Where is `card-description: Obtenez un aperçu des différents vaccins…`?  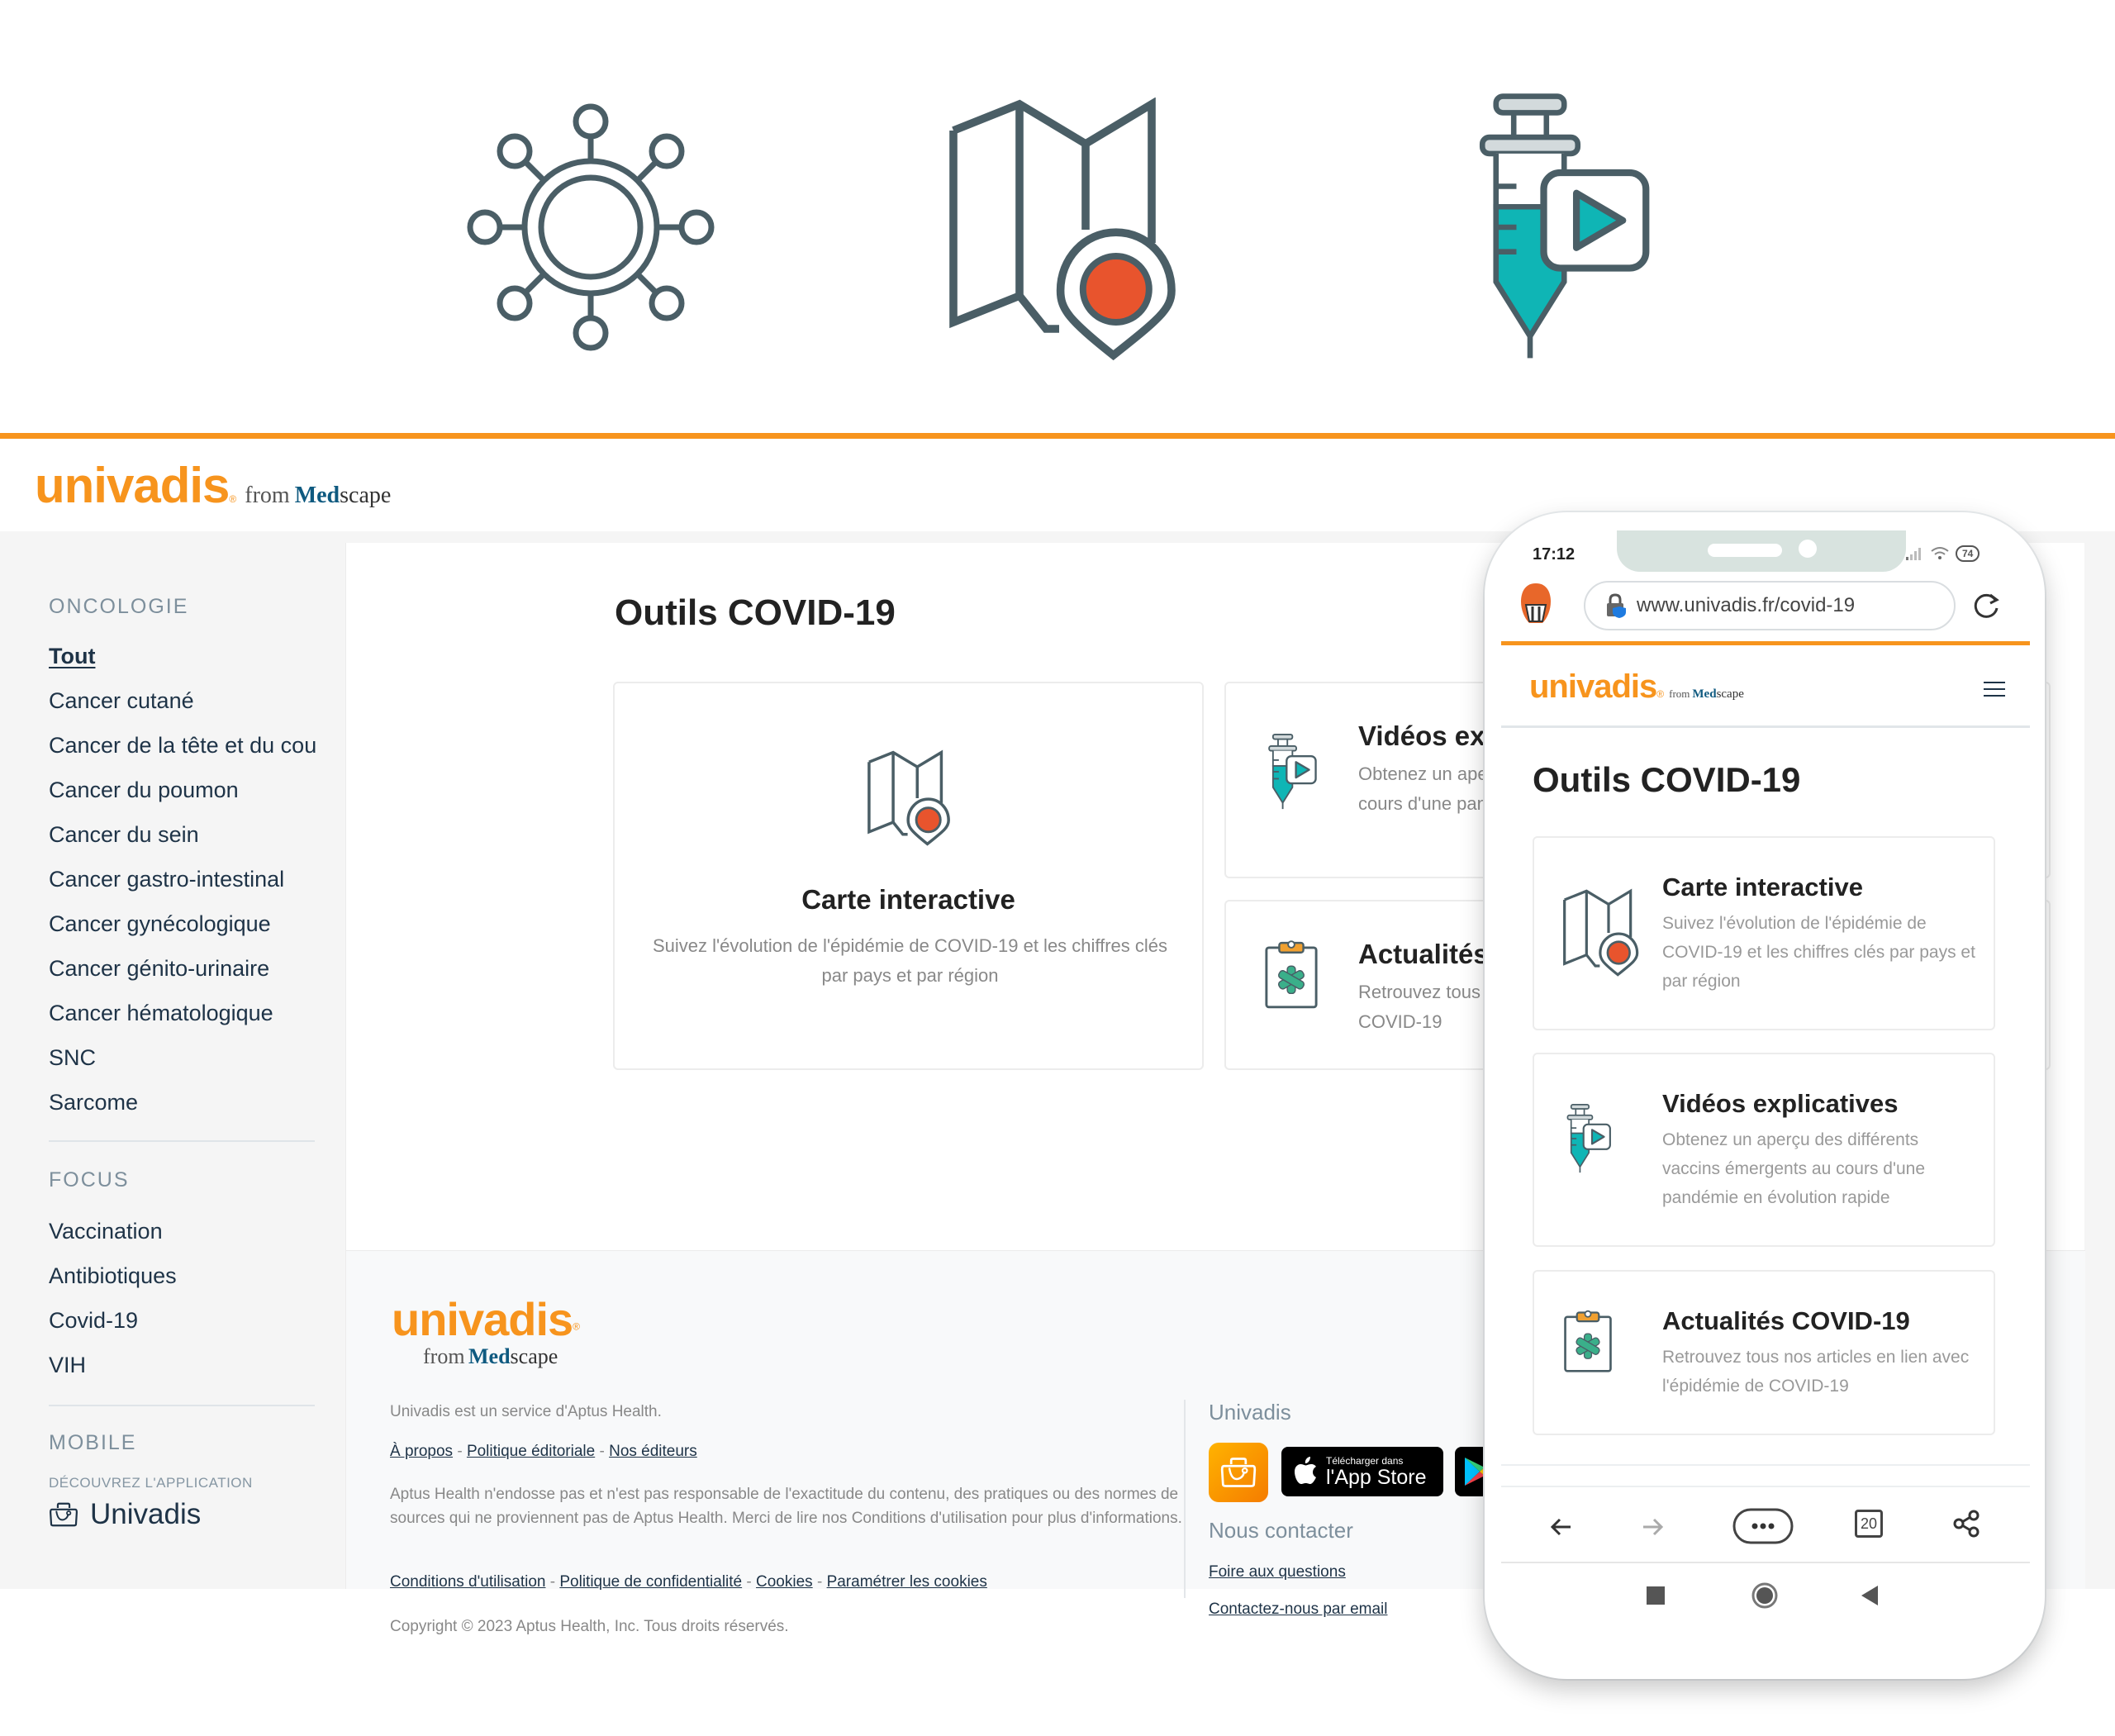 card-description: Obtenez un aperçu des différents vaccins… is located at coordinates (1794, 1168).